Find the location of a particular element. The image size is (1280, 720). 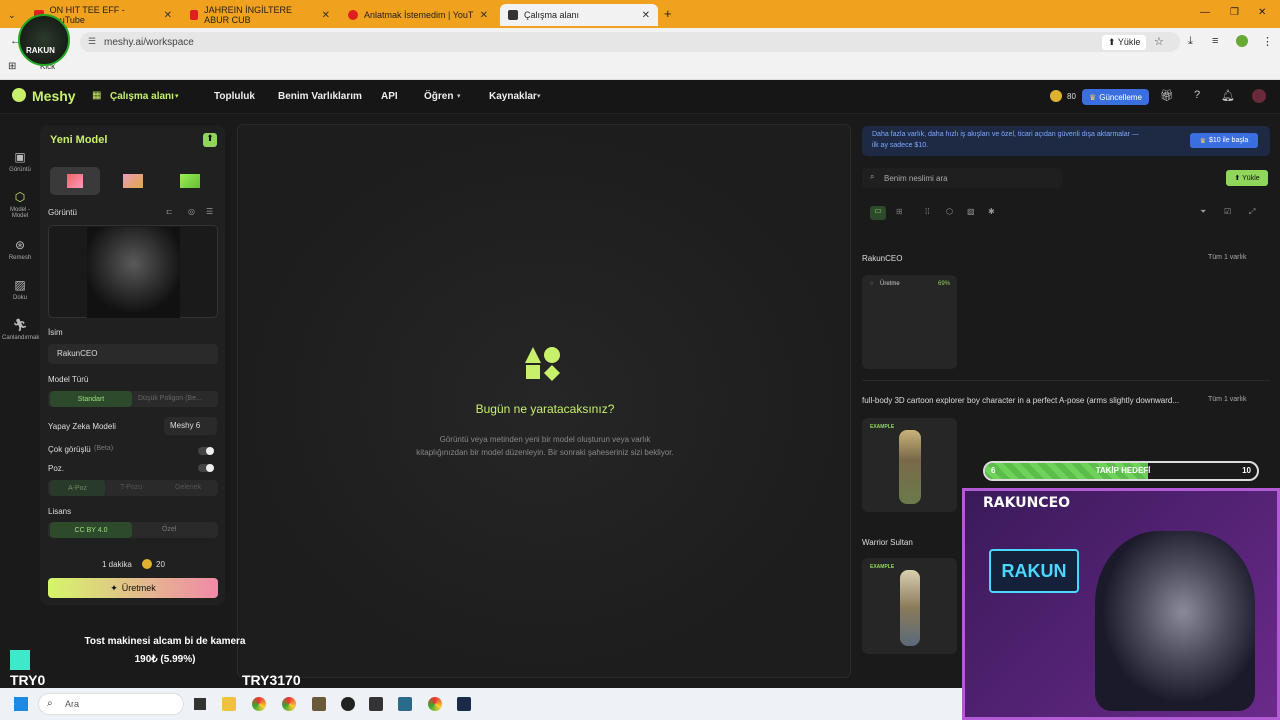

license-private: Özel is located at coordinates (169, 529).